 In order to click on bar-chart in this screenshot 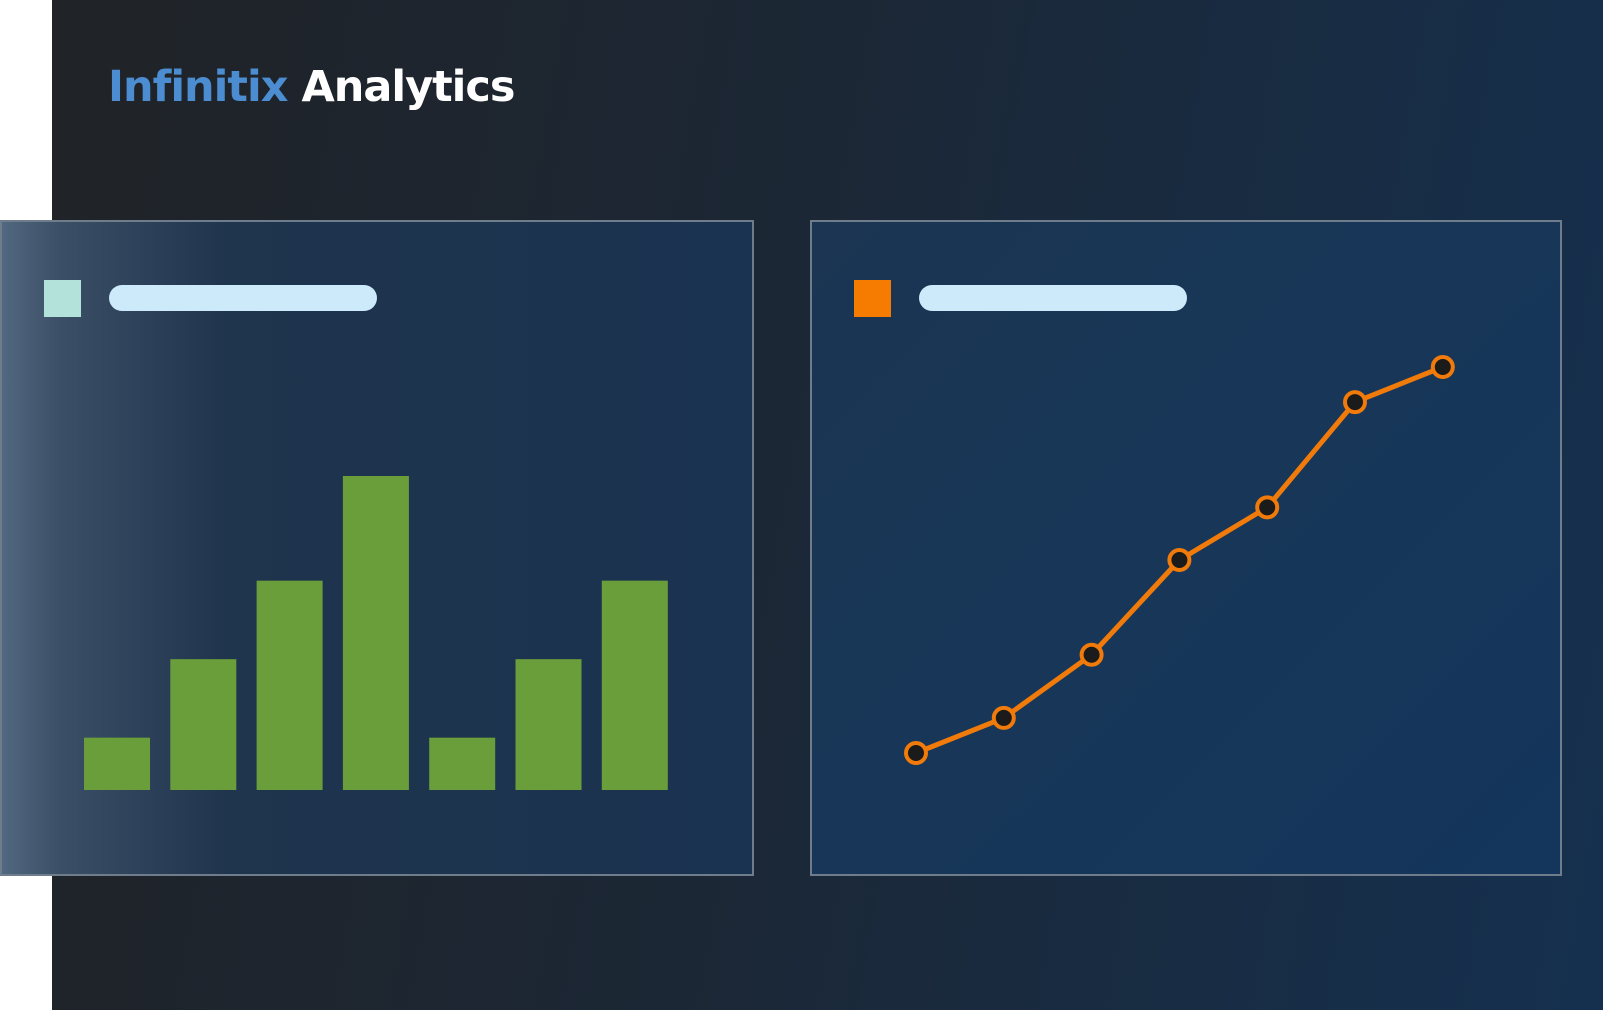, I will do `click(376, 633)`.